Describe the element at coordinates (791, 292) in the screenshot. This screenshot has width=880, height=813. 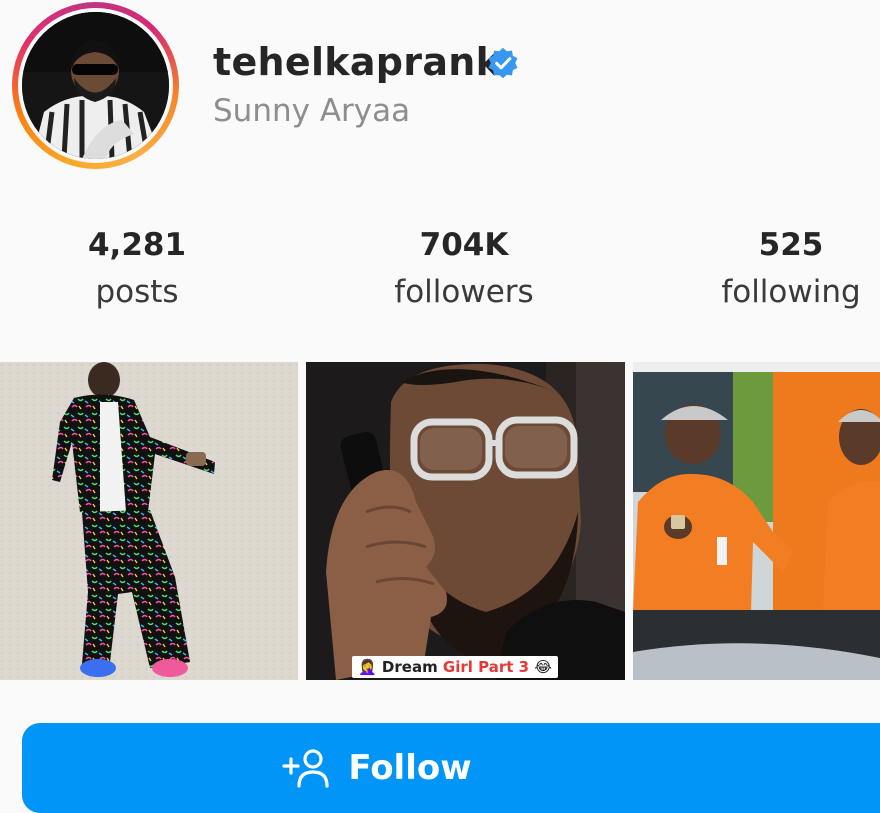
I see `stat-following-label: following` at that location.